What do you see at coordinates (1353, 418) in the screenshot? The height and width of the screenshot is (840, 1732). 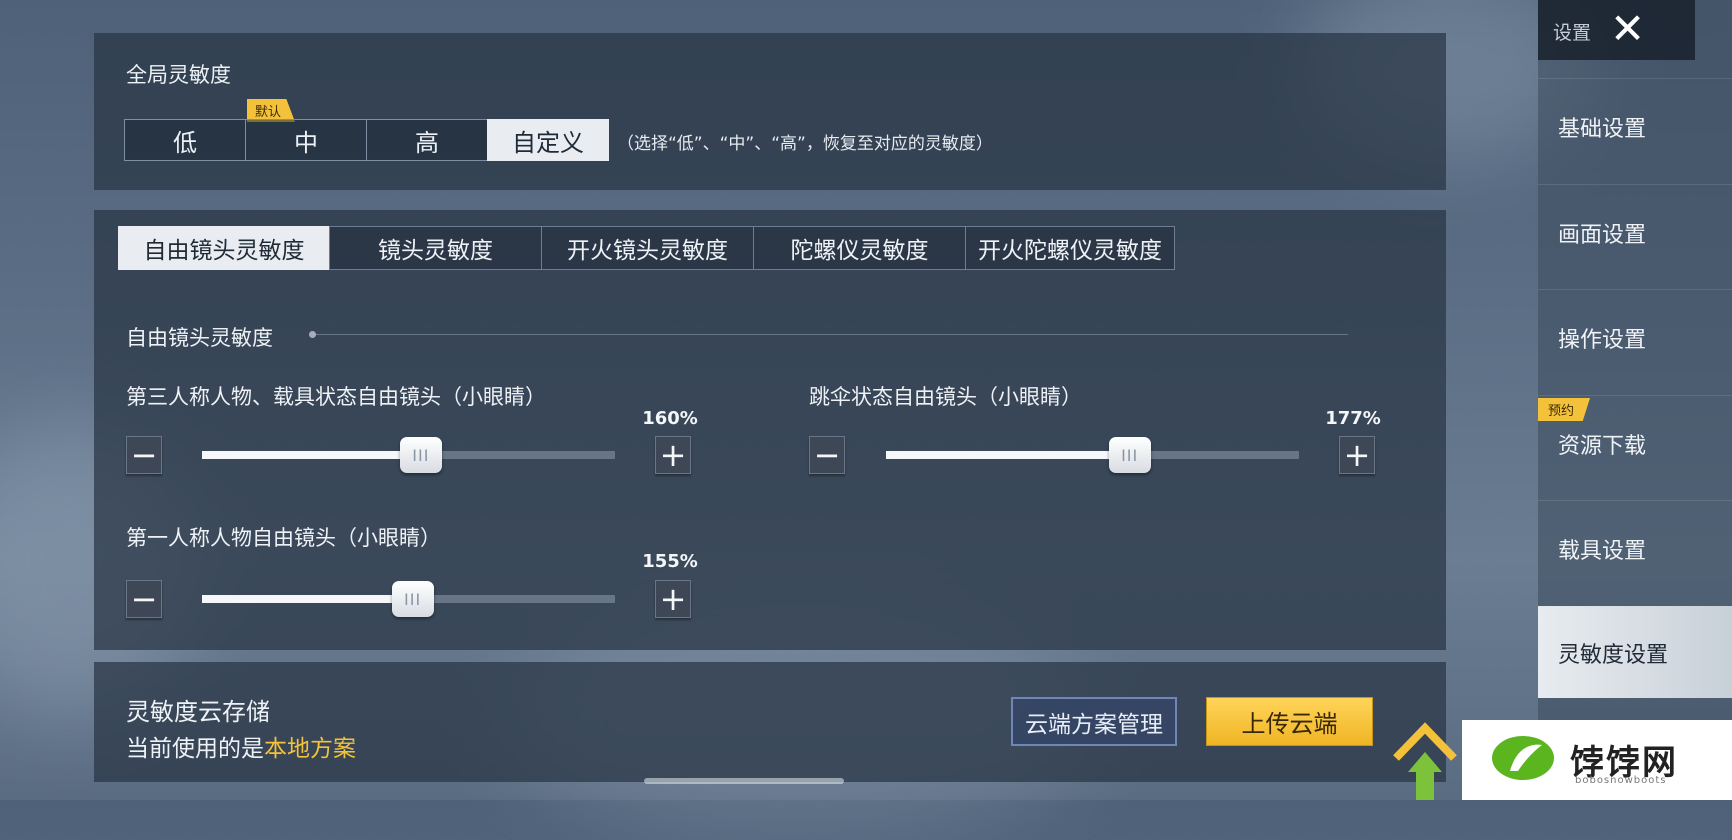 I see `slider-parachute-value: 177%` at bounding box center [1353, 418].